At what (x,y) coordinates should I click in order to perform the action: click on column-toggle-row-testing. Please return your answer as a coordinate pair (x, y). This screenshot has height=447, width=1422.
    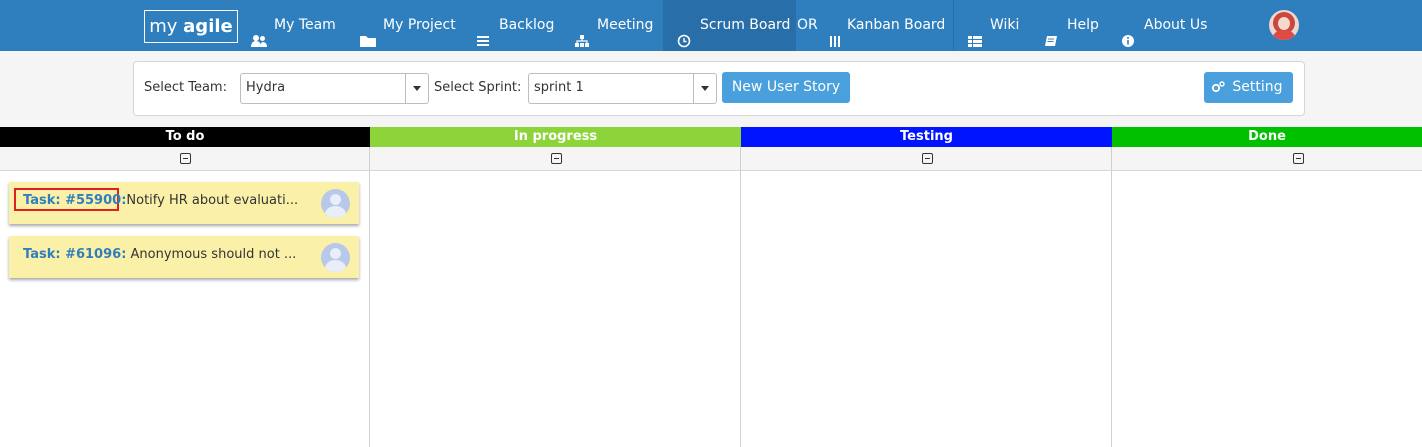
    Looking at the image, I should click on (926, 159).